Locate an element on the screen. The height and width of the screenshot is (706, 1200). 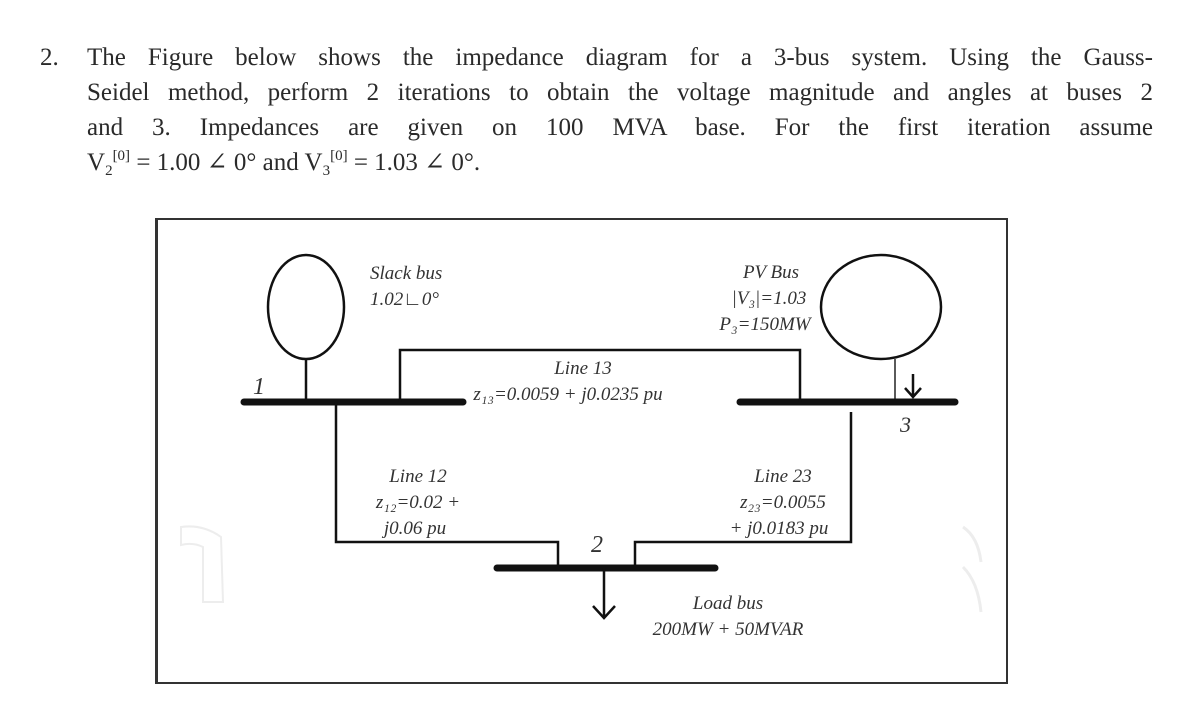
v2-superscript: [0] is located at coordinates (121, 156).